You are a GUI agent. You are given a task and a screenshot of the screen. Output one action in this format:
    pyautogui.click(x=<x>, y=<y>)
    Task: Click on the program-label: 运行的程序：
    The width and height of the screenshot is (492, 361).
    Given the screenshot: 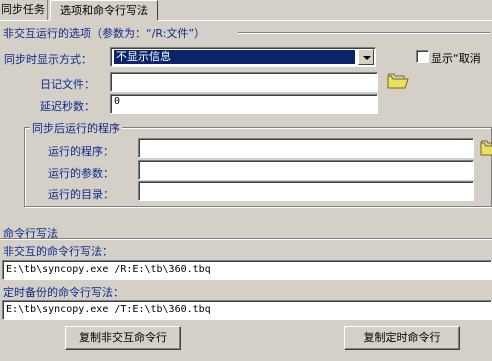 What is the action you would take?
    pyautogui.click(x=81, y=151)
    